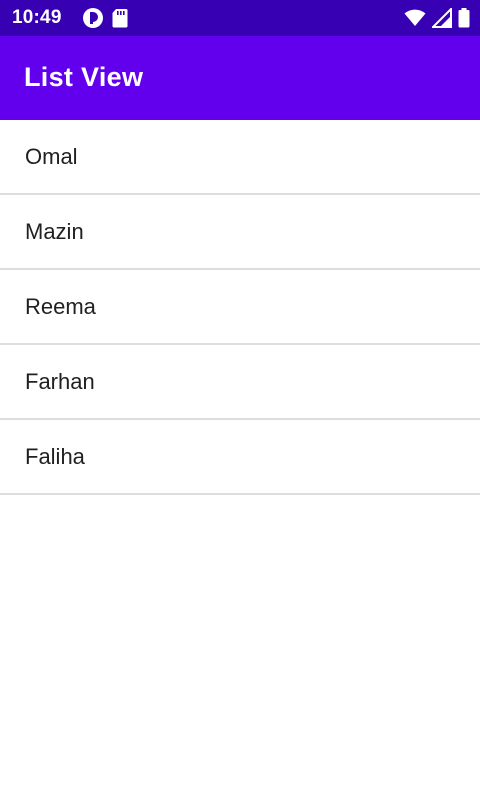 The height and width of the screenshot is (800, 480). Describe the element at coordinates (240, 18) in the screenshot. I see `status-bar: 10:49` at that location.